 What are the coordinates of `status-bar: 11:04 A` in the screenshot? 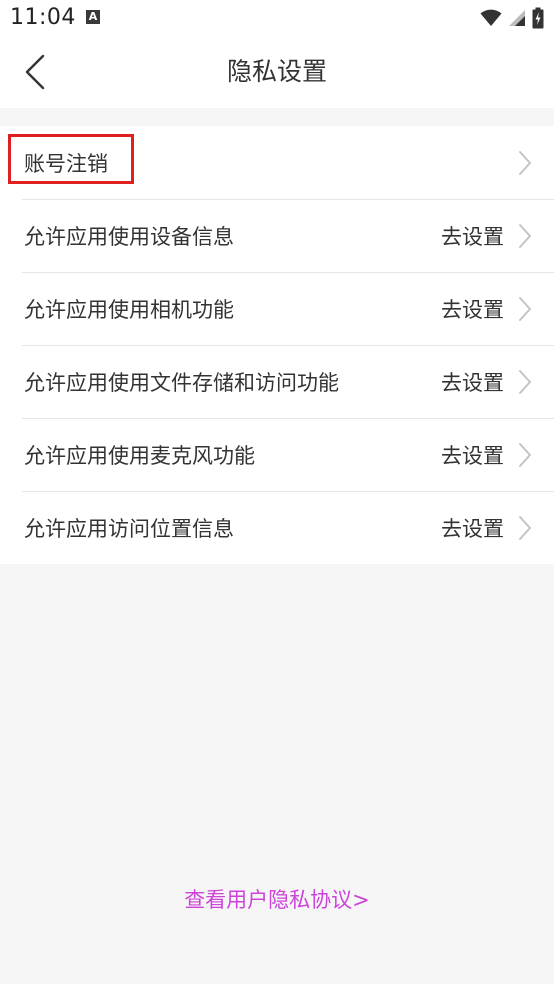 It's located at (277, 18).